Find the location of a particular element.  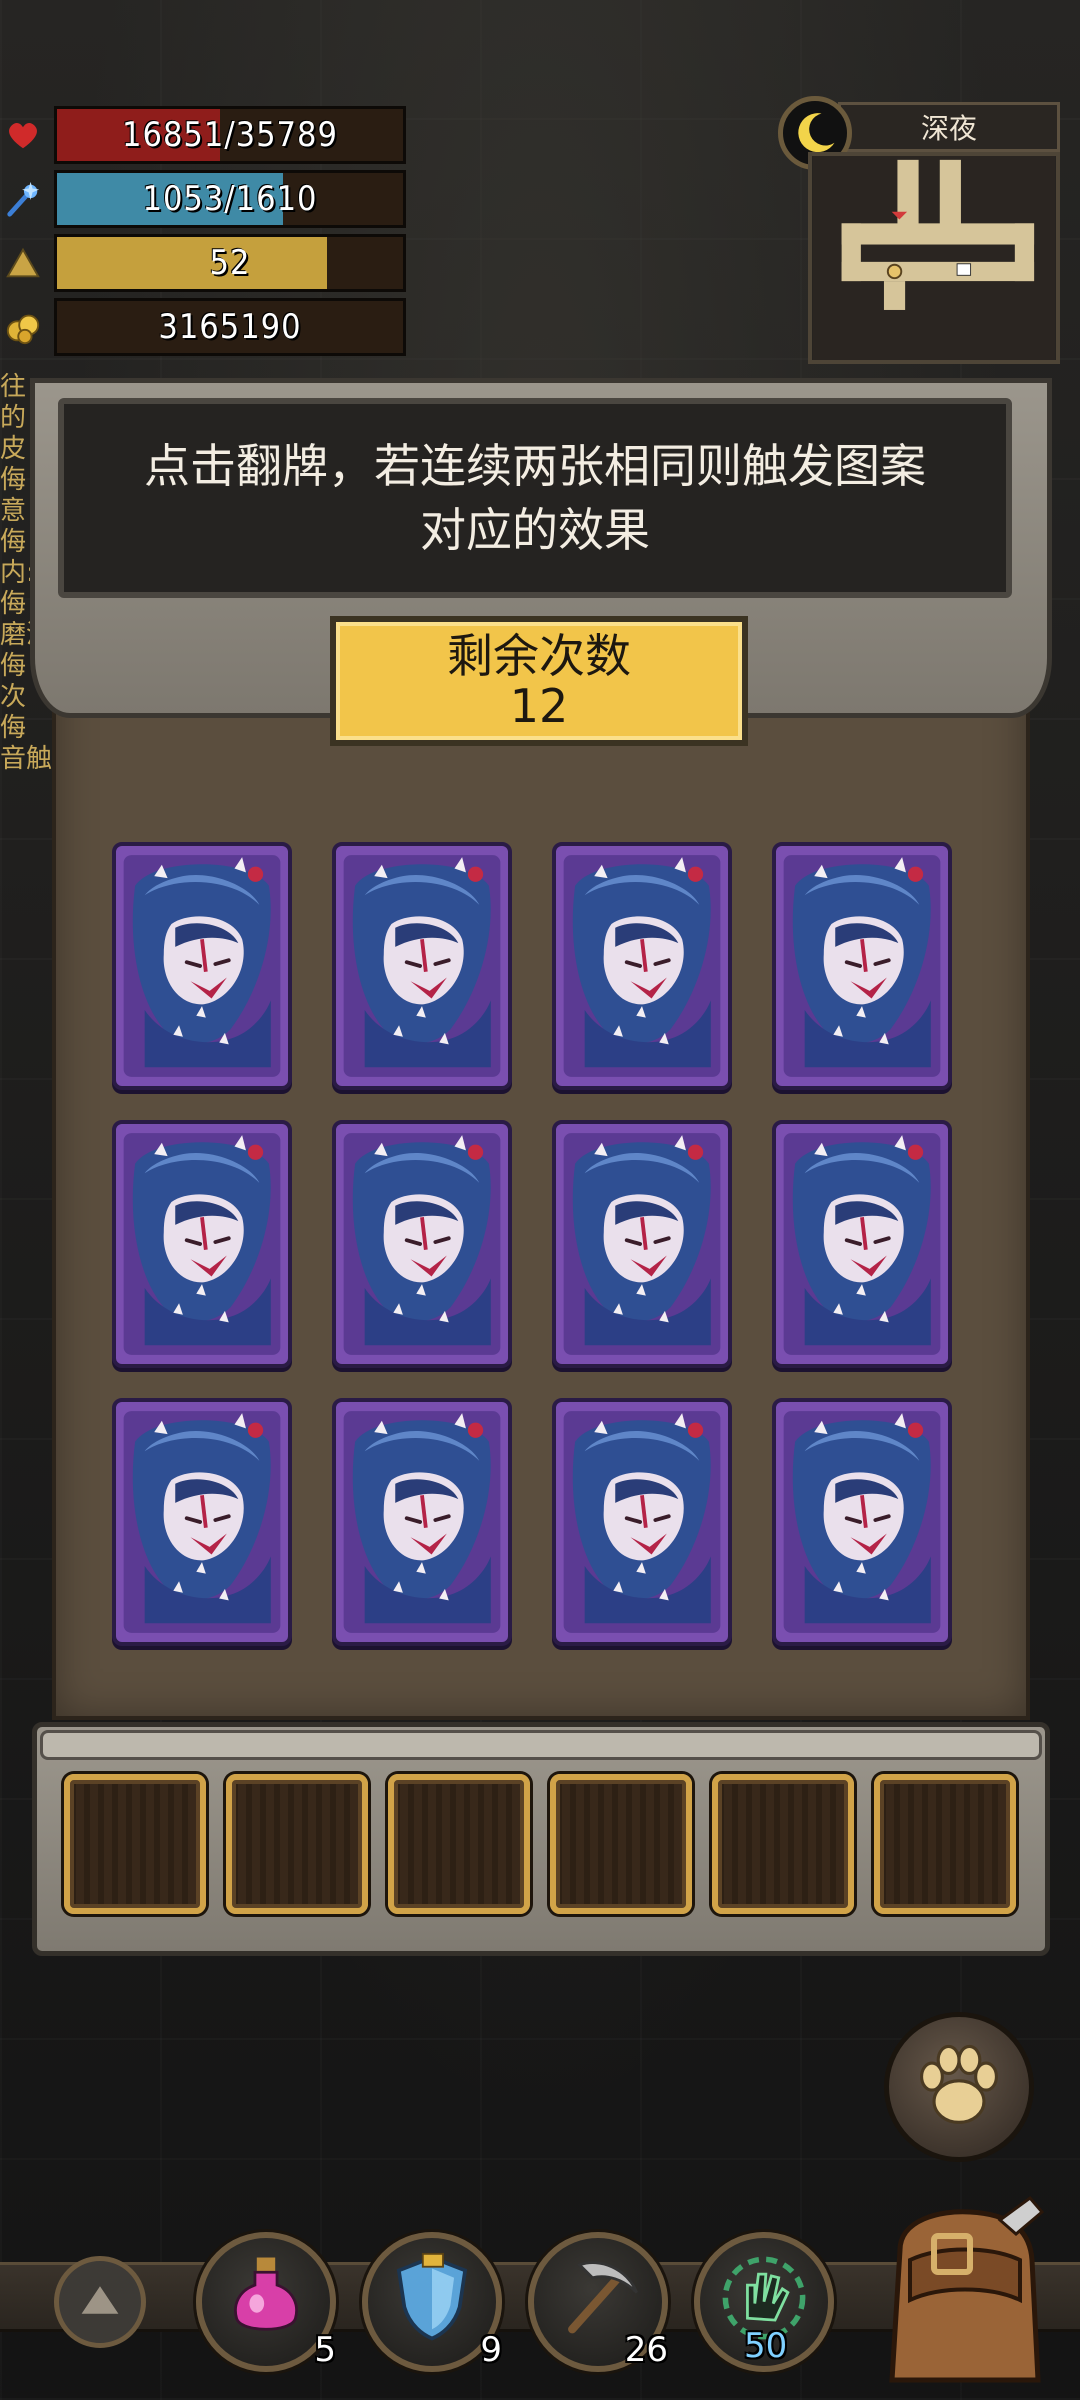

minimap is located at coordinates (934, 258).